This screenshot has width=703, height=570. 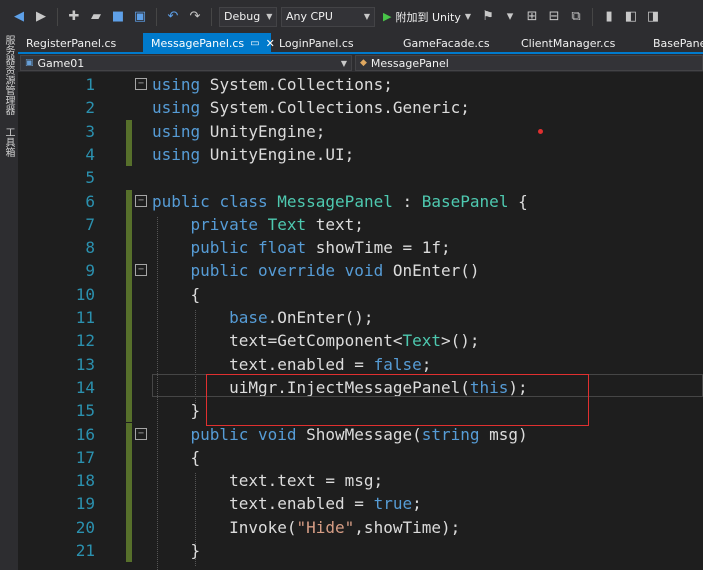 I want to click on new-project-icon: ✚, so click(x=74, y=17).